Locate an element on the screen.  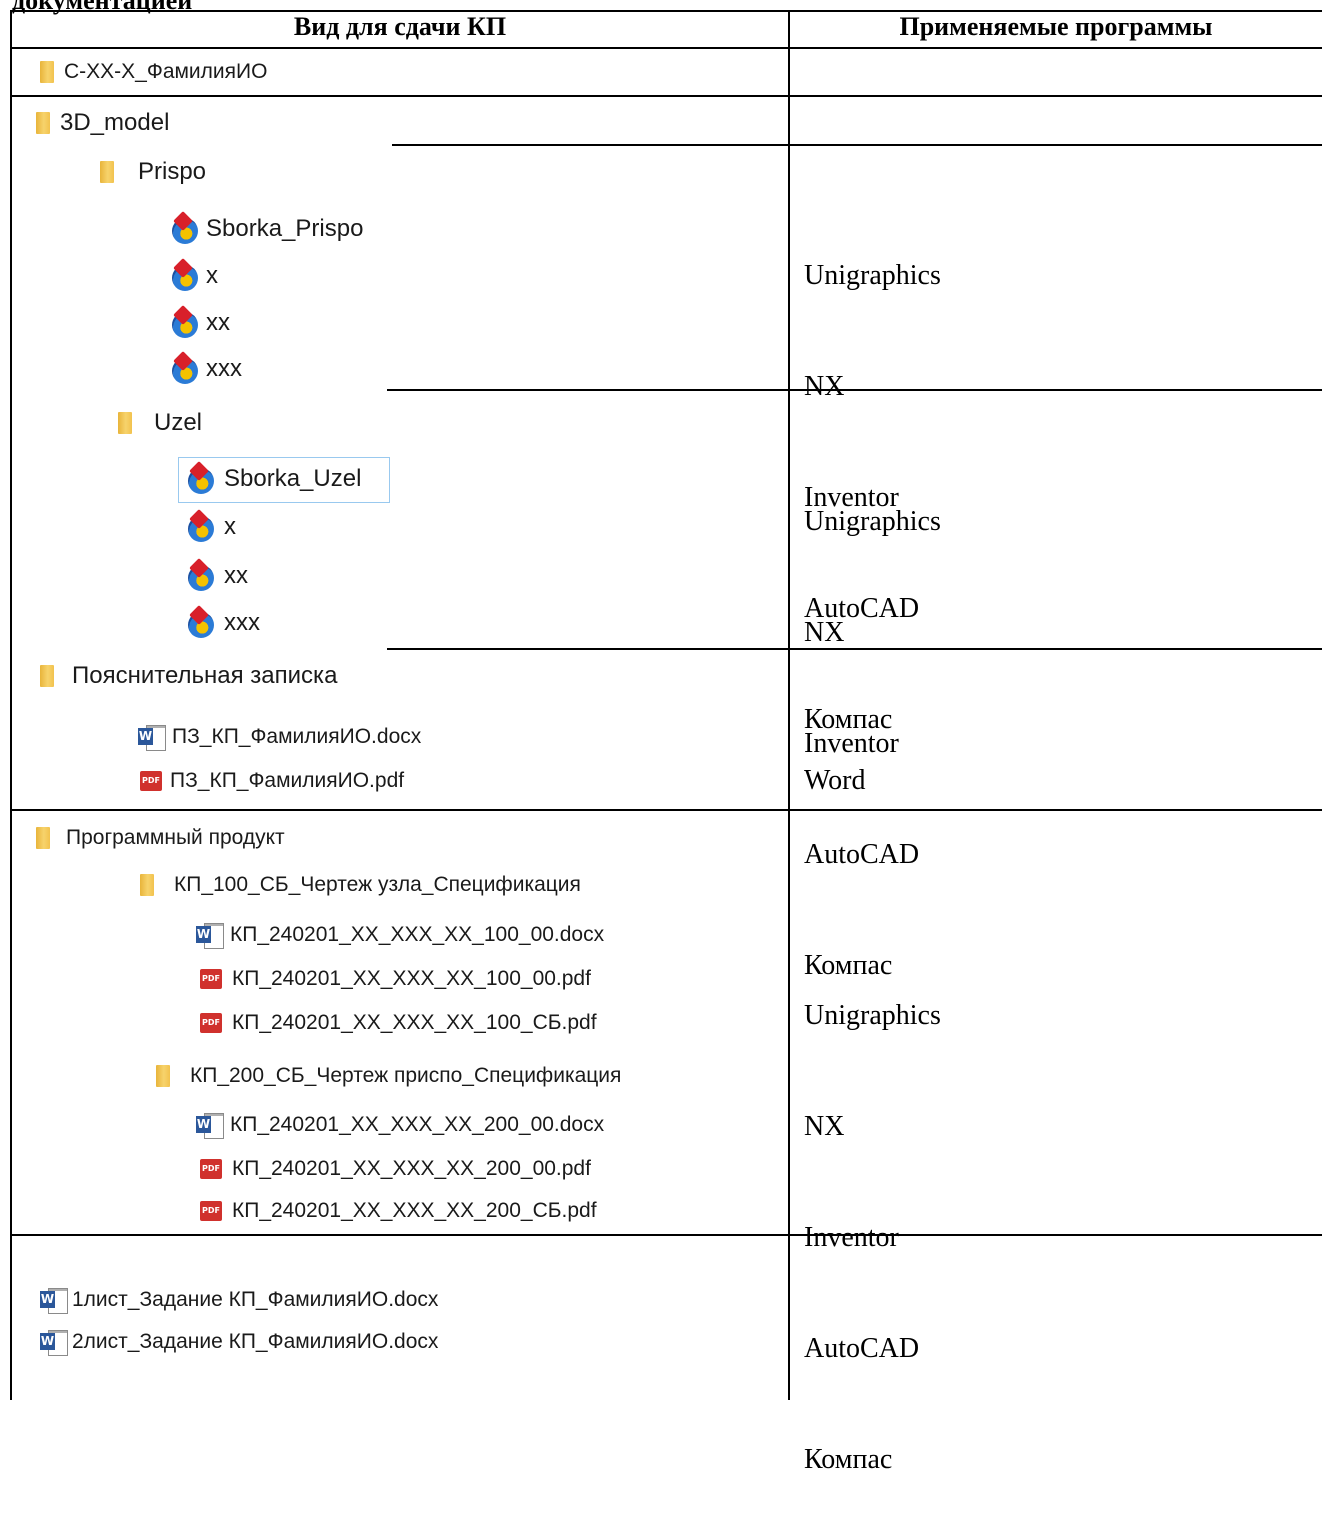
table-column-divider is located at coordinates (789, 705).